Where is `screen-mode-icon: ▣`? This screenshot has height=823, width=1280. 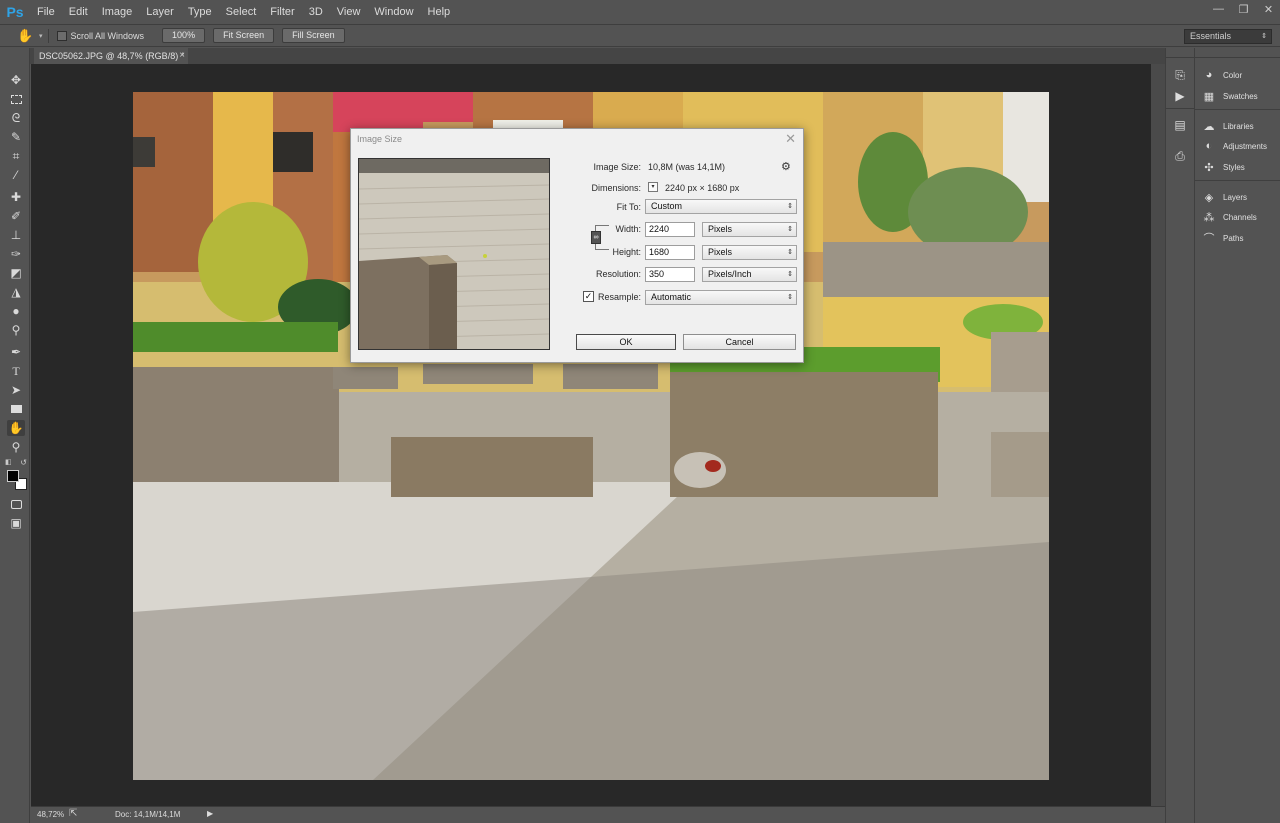
screen-mode-icon: ▣ is located at coordinates (16, 523).